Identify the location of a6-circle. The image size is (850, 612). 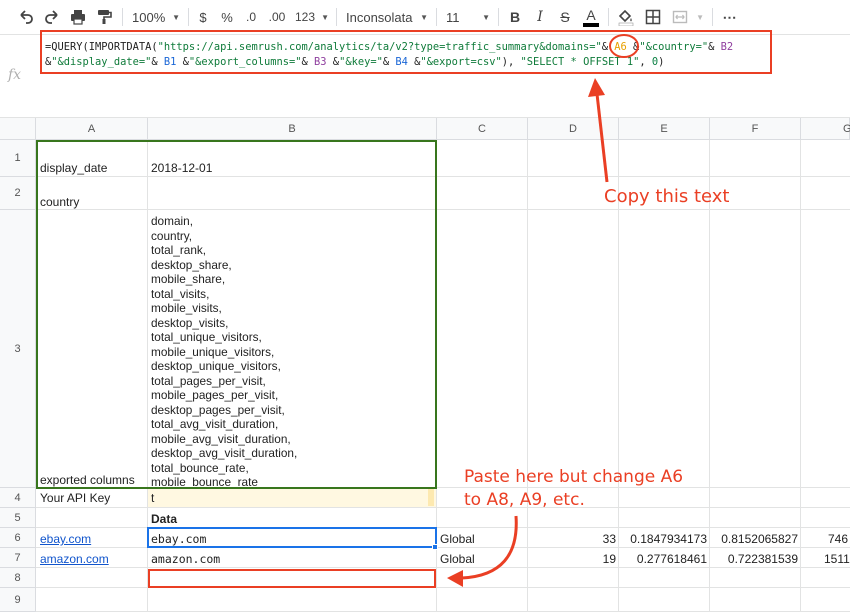
(624, 46).